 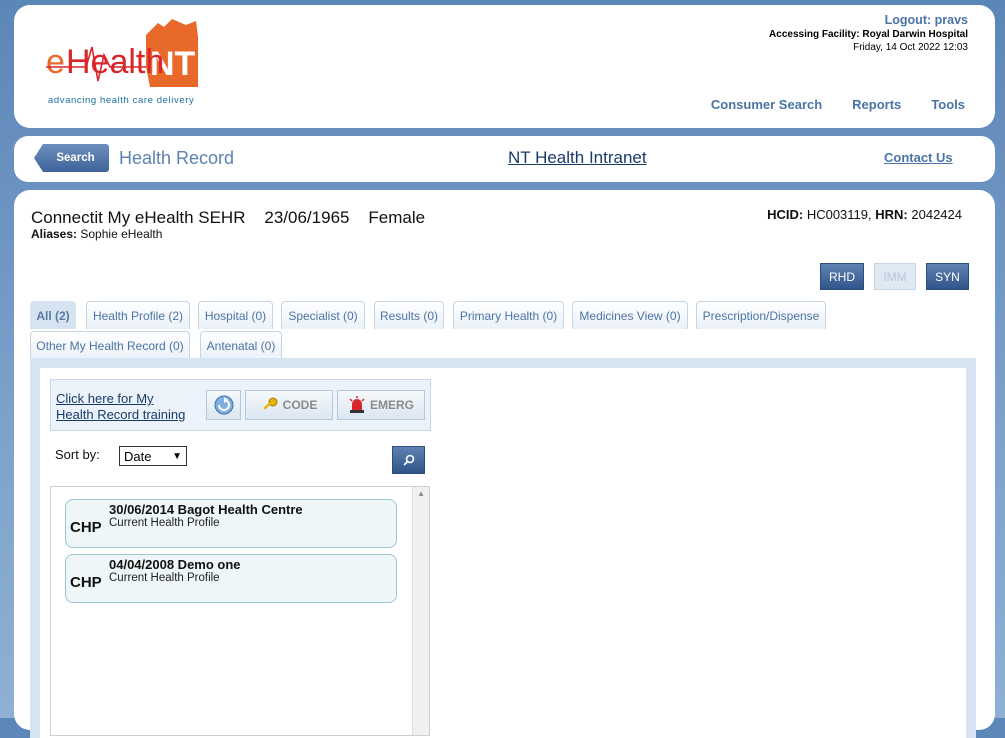 What do you see at coordinates (105, 398) in the screenshot?
I see `training-line-1: Click here for My` at bounding box center [105, 398].